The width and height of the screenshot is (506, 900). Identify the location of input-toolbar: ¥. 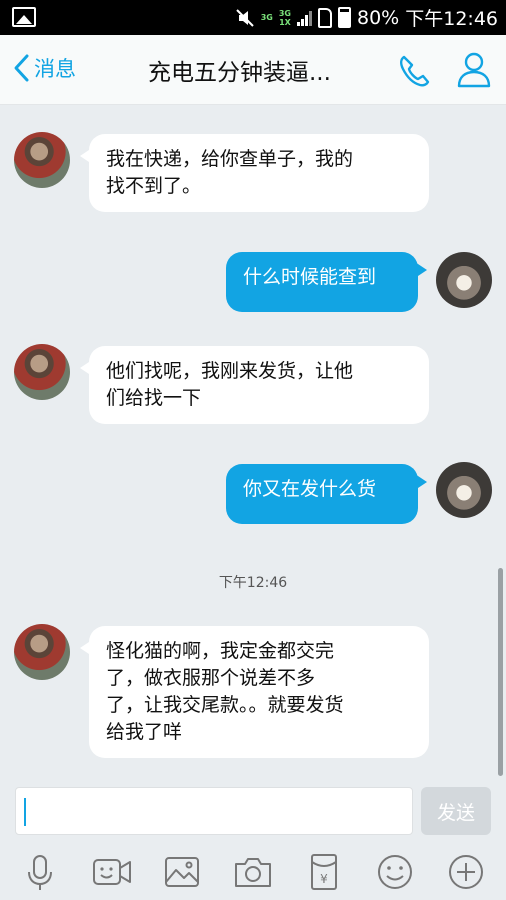
(253, 872).